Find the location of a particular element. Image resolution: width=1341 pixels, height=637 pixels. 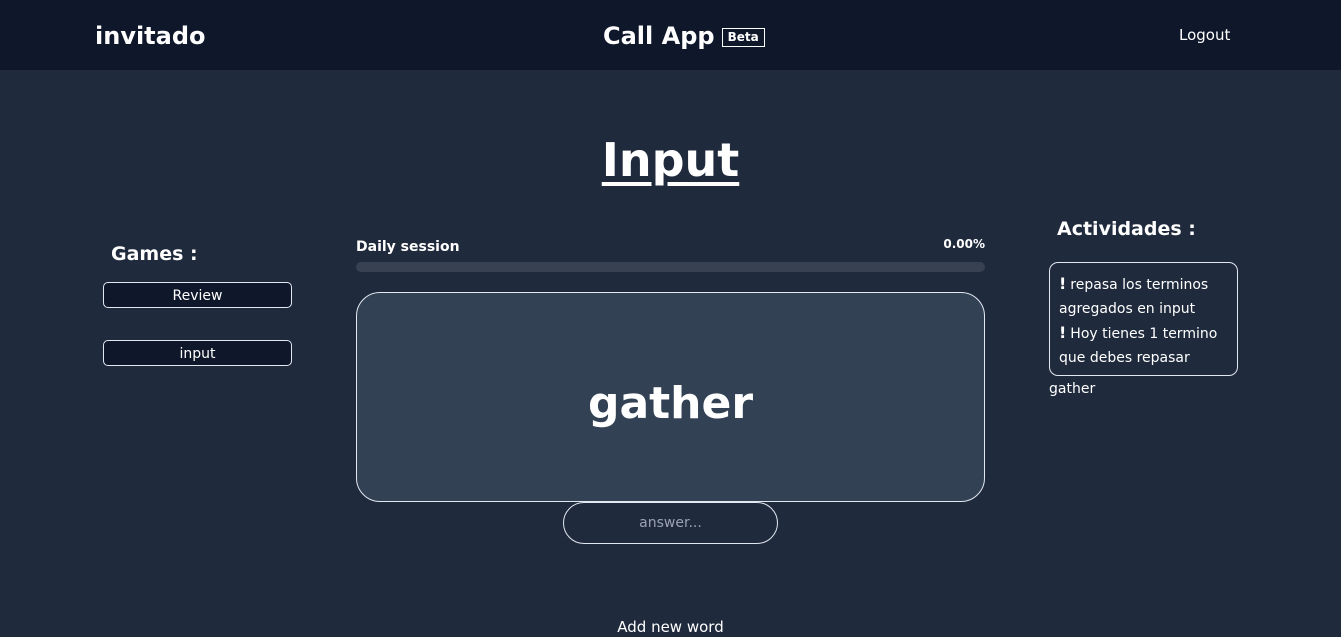

card-word: gather is located at coordinates (670, 403).